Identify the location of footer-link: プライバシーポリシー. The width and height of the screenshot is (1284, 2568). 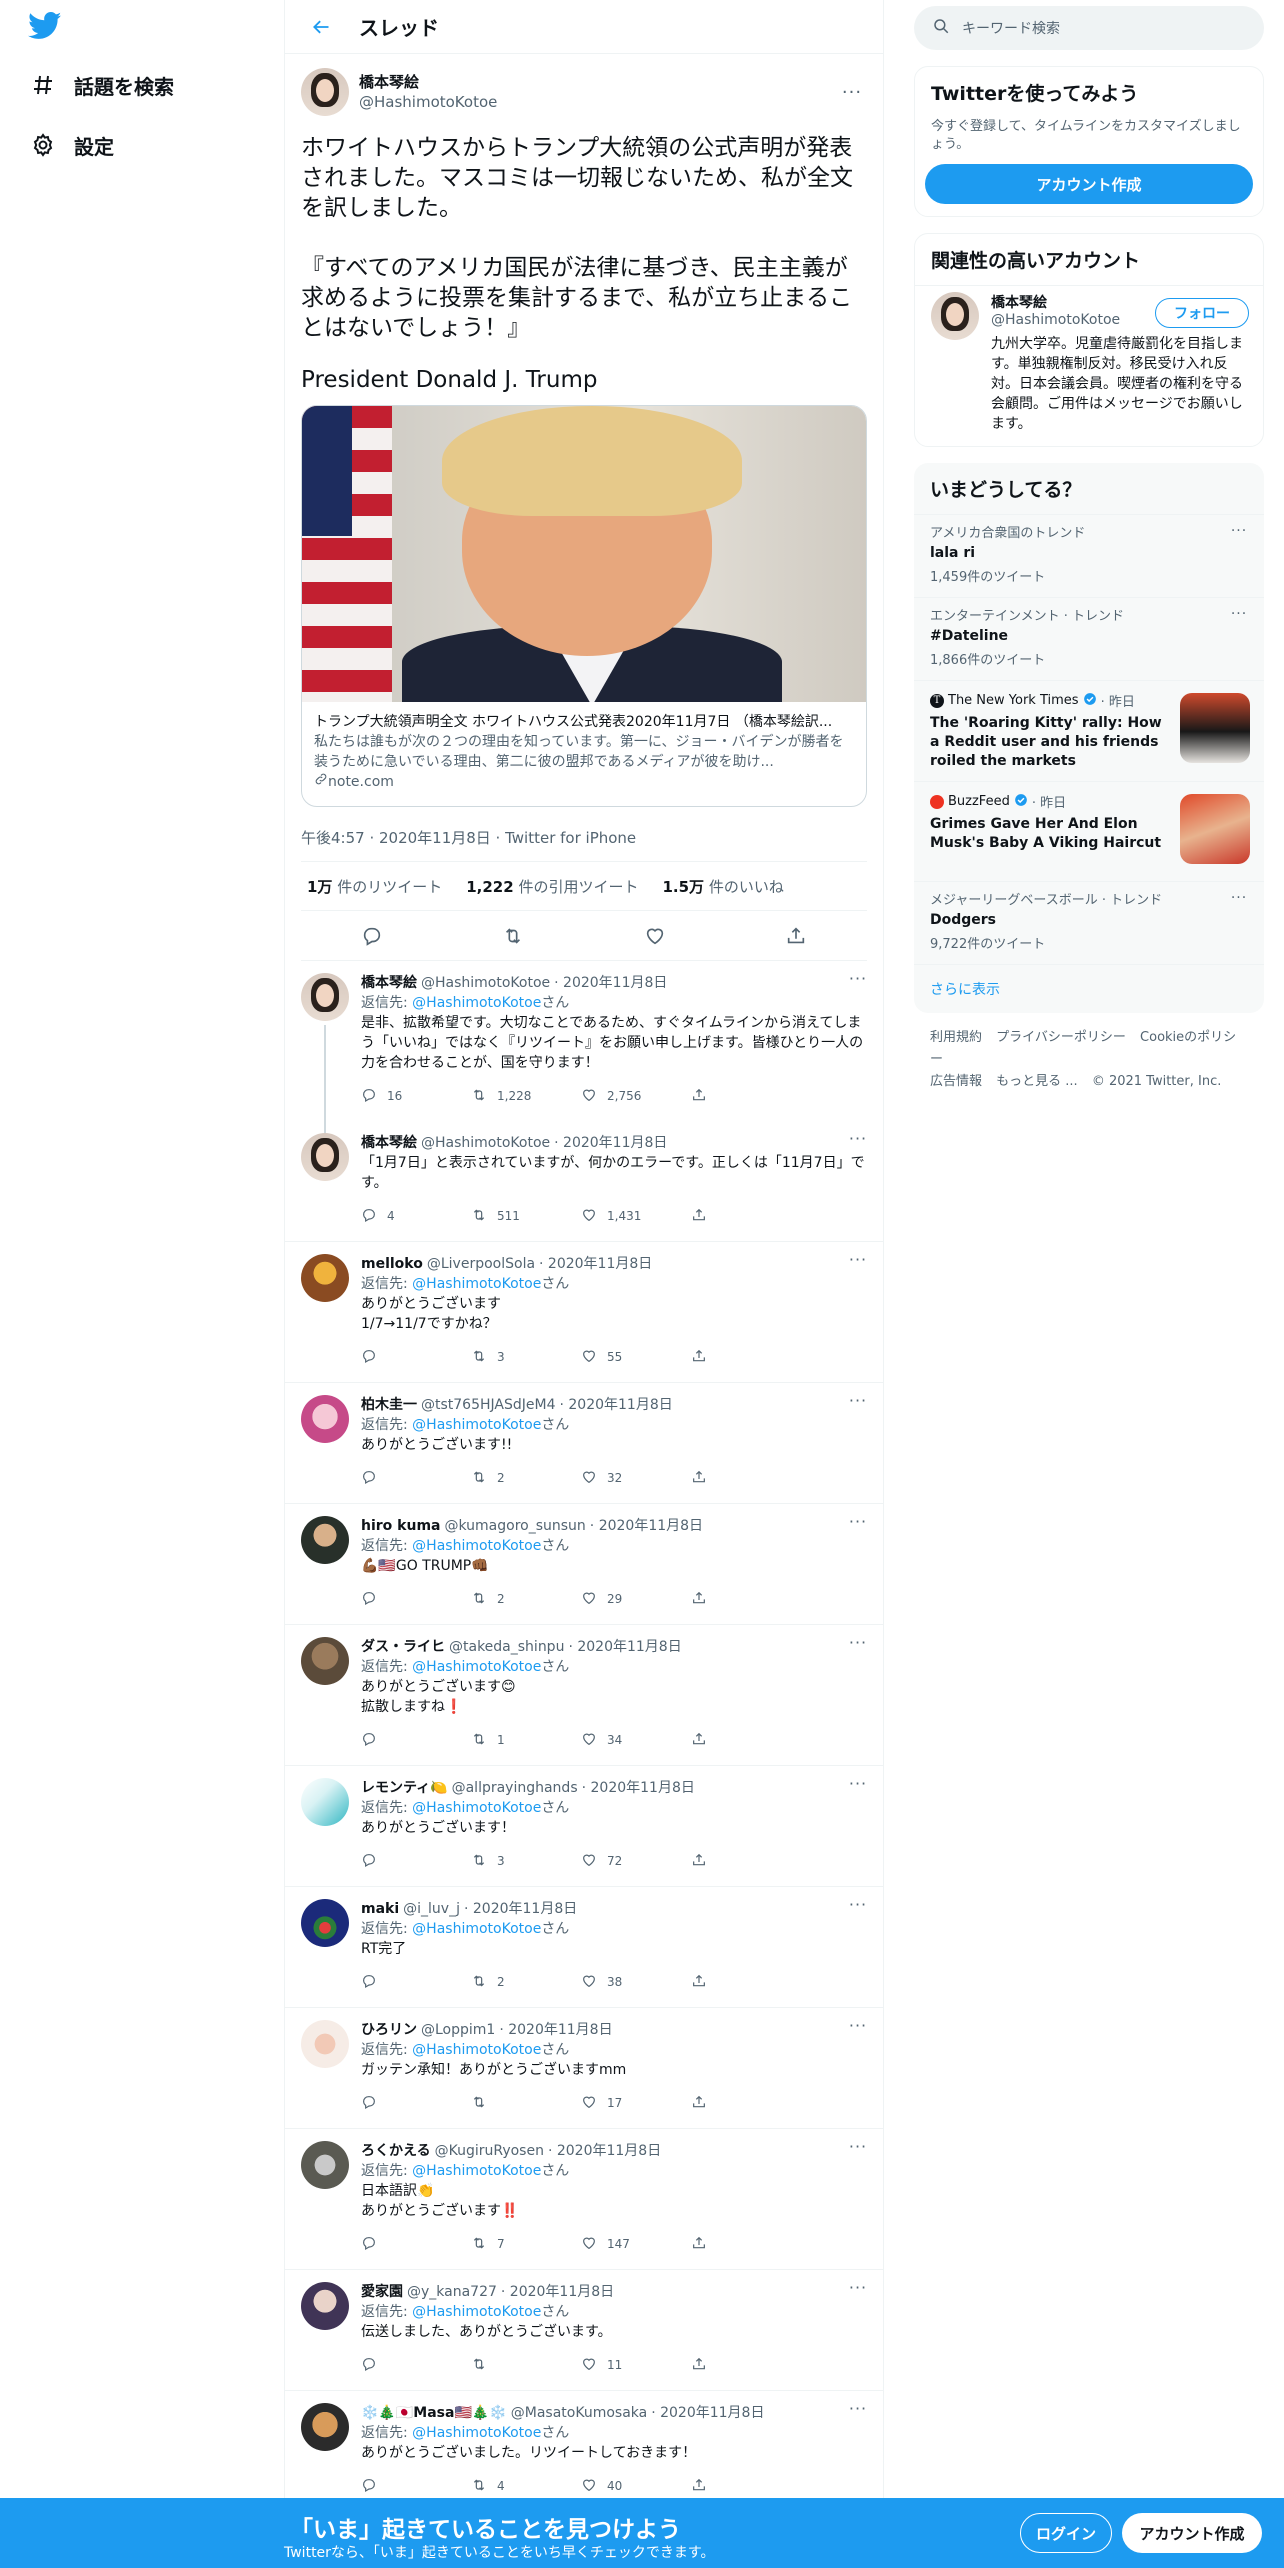
(1061, 1037).